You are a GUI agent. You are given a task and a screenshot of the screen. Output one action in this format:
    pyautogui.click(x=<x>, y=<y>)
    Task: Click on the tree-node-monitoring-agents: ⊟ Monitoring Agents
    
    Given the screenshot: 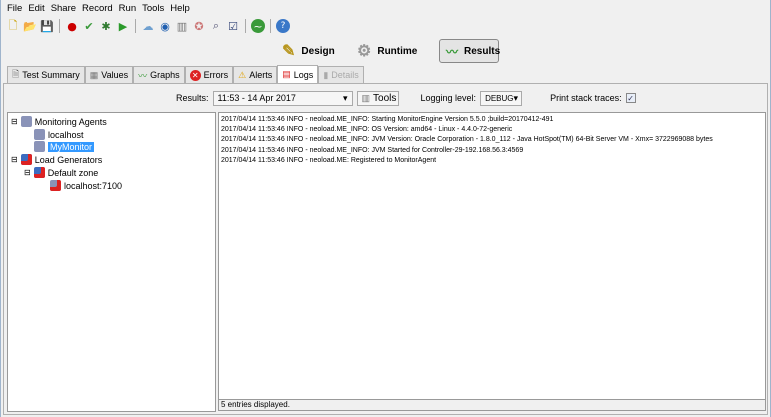 What is the action you would take?
    pyautogui.click(x=59, y=121)
    